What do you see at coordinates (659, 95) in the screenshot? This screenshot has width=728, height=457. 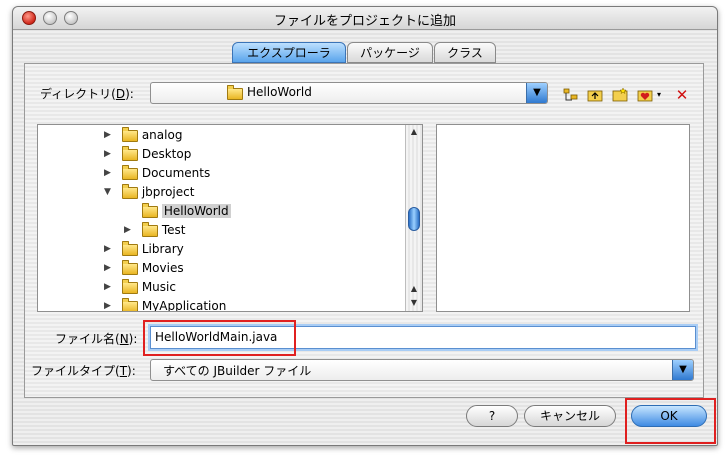 I see `dropdown-caret-icon: ▾` at bounding box center [659, 95].